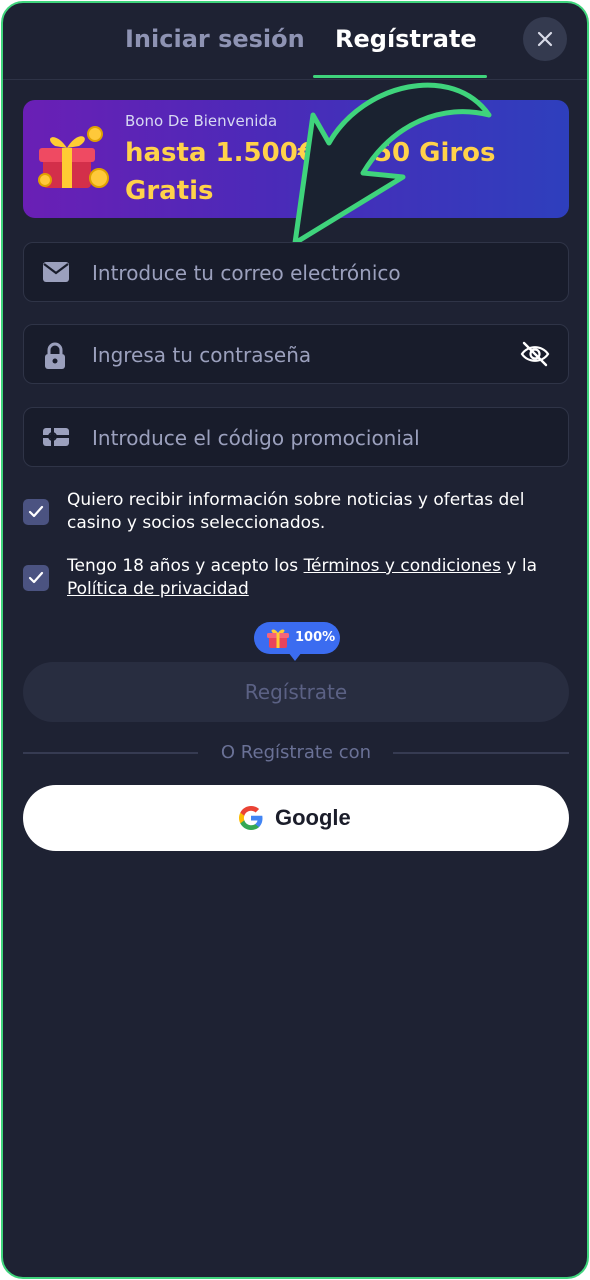 The height and width of the screenshot is (1280, 590). I want to click on tab-register: Regístrate, so click(406, 39).